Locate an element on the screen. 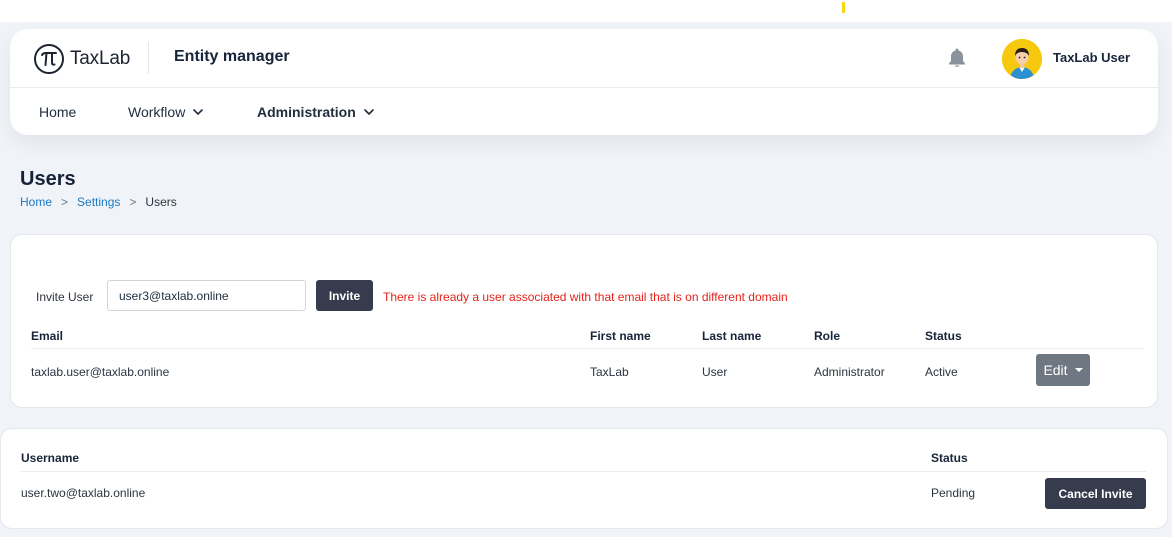 The height and width of the screenshot is (537, 1172). column-header-first-name: First name is located at coordinates (620, 336).